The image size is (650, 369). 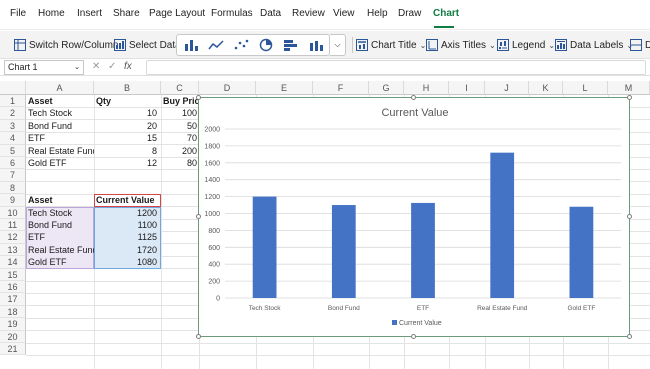 What do you see at coordinates (467, 88) in the screenshot?
I see `column-header: I` at bounding box center [467, 88].